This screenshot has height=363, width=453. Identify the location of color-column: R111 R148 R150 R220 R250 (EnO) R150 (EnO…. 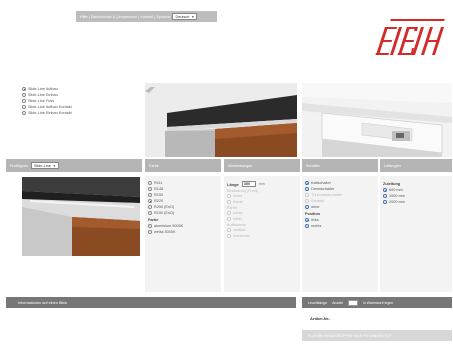
(183, 234).